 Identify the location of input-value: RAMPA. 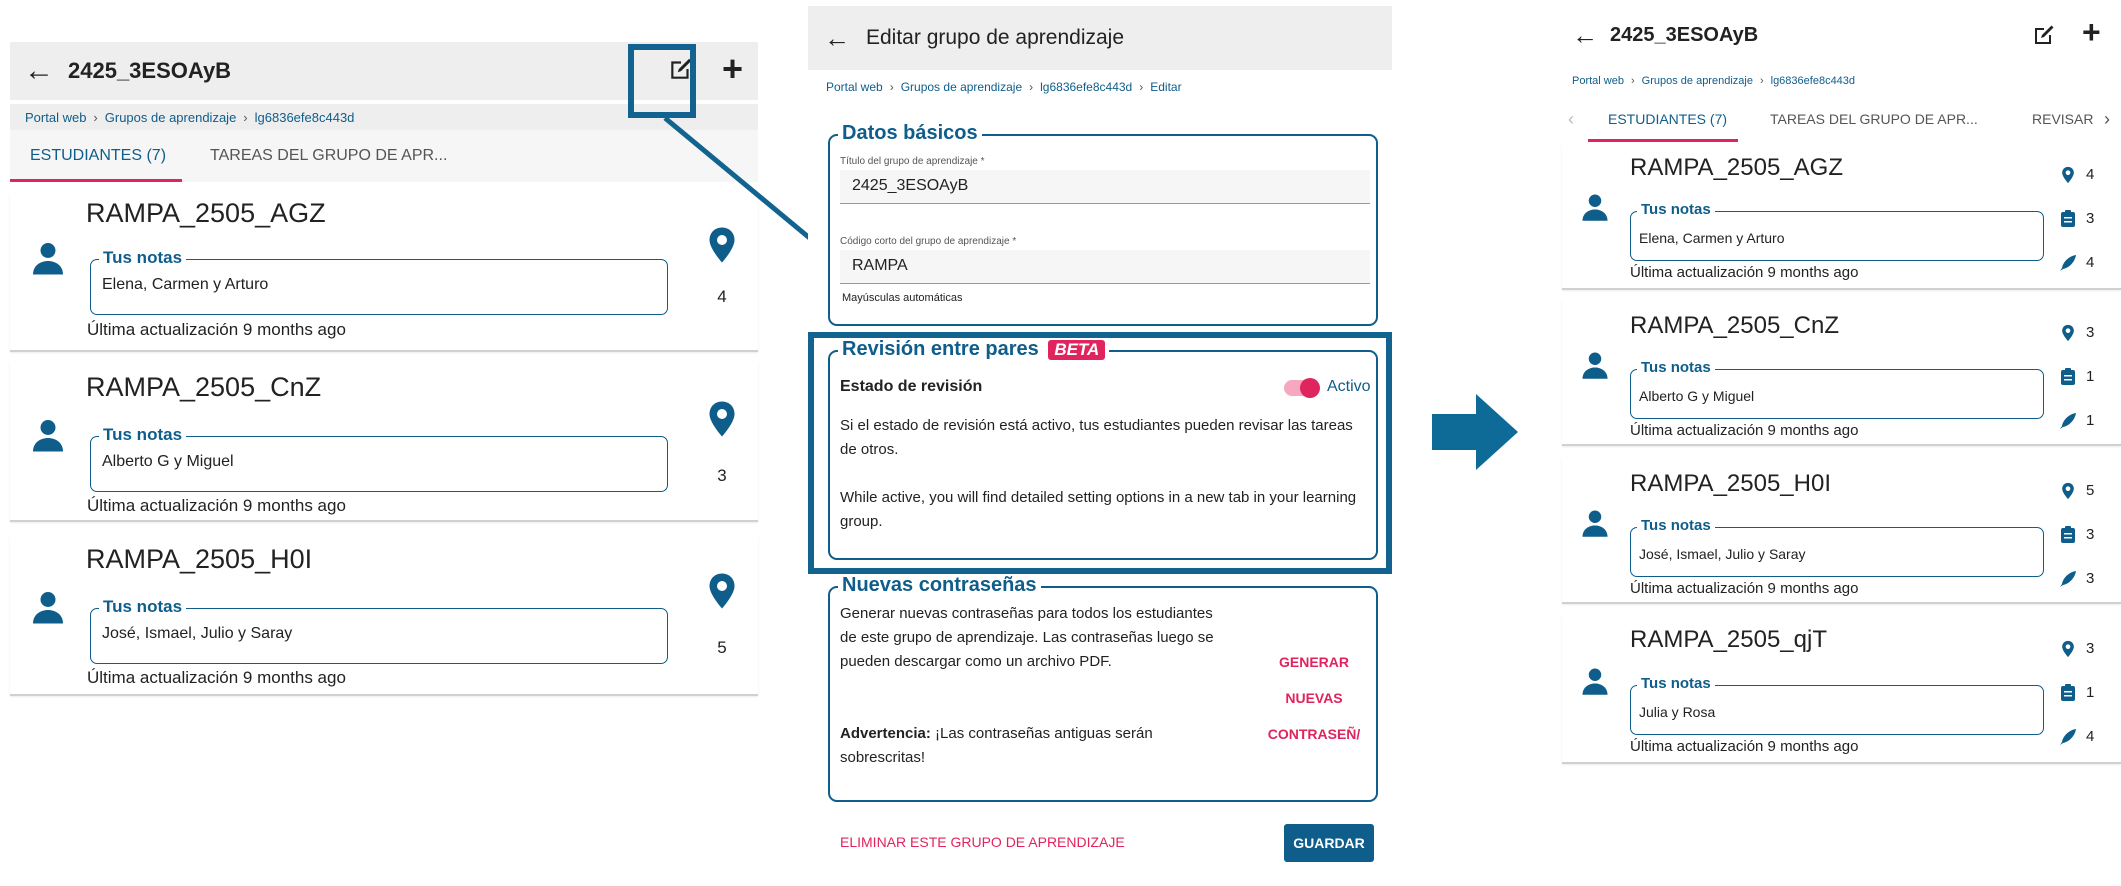
(880, 265).